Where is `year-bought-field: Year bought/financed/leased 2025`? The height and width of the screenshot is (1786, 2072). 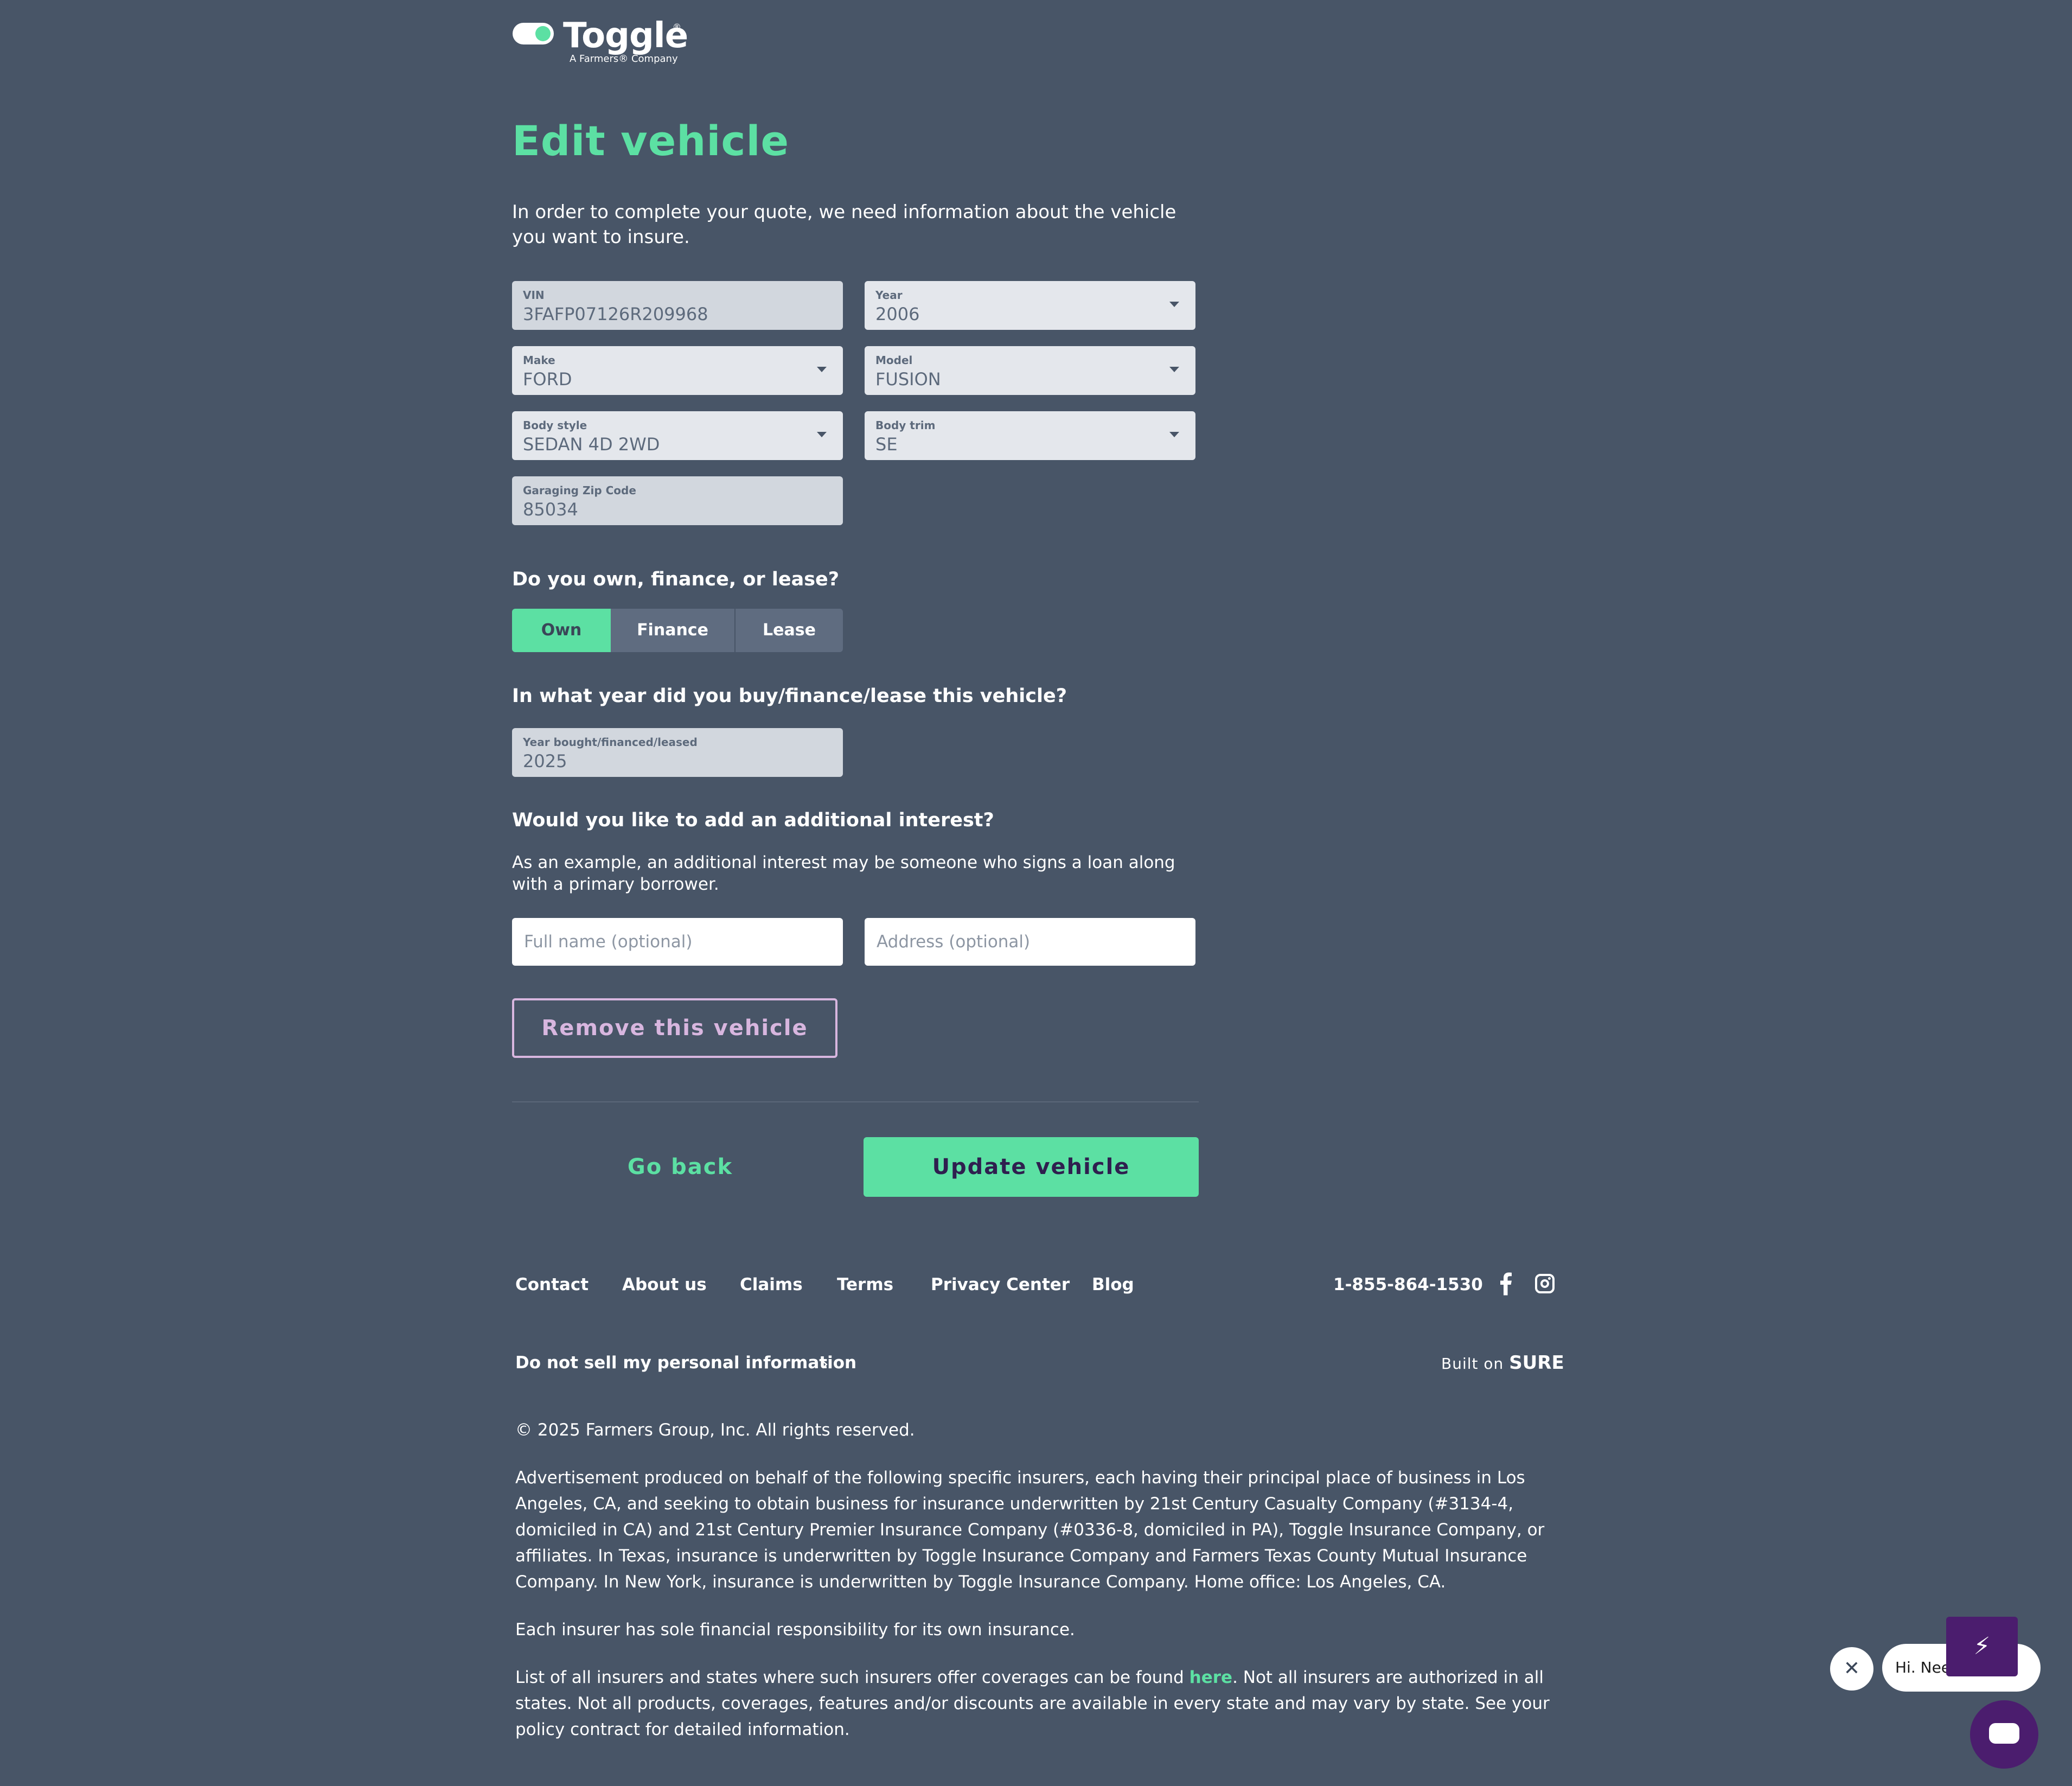 year-bought-field: Year bought/financed/leased 2025 is located at coordinates (677, 753).